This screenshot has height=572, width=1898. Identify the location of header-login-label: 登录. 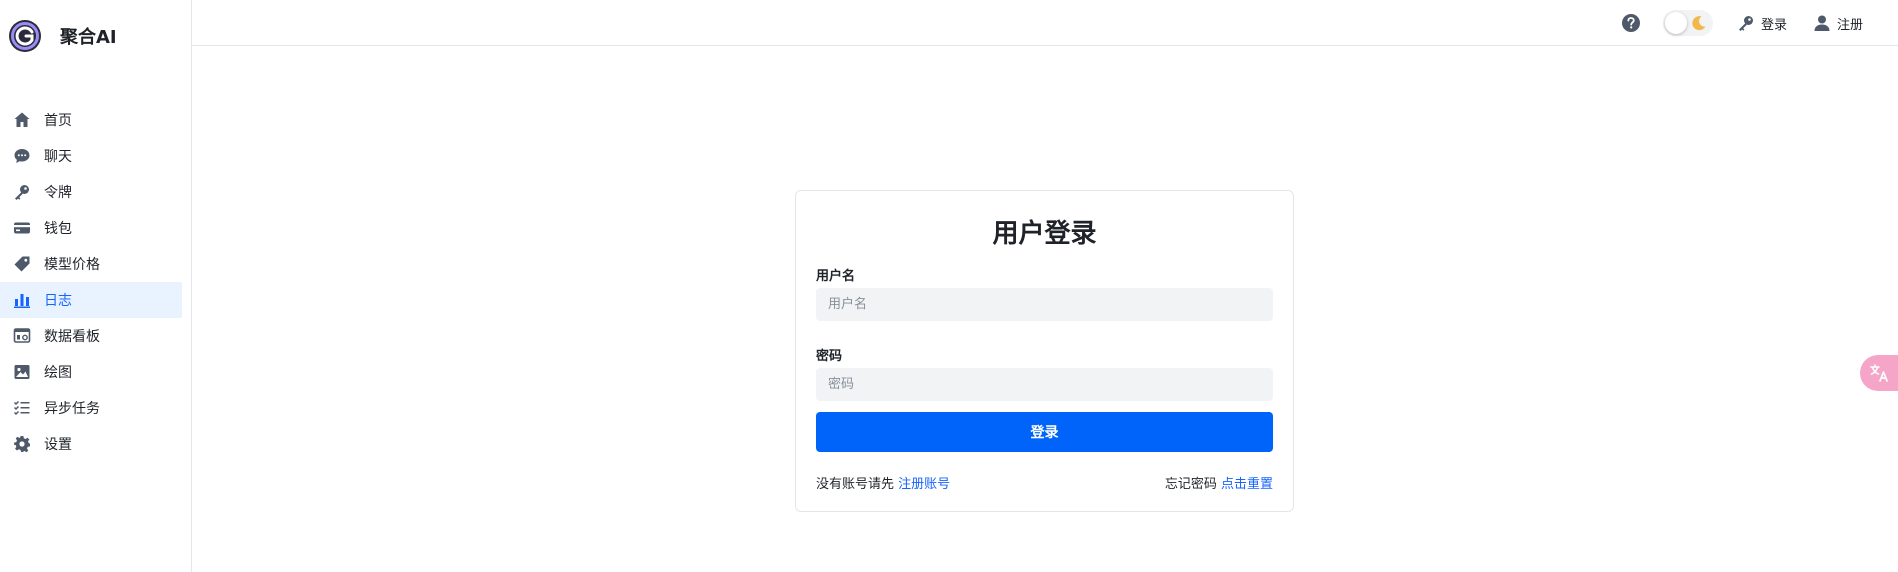
(1773, 25).